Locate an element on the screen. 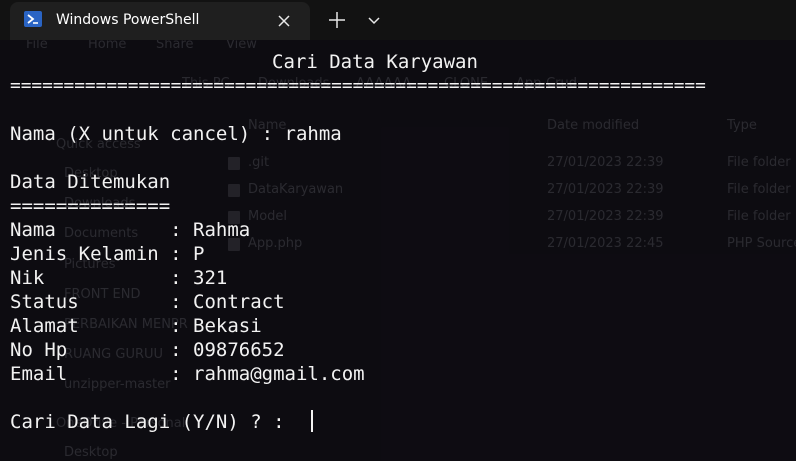 The image size is (796, 461). plus-icon is located at coordinates (337, 20).